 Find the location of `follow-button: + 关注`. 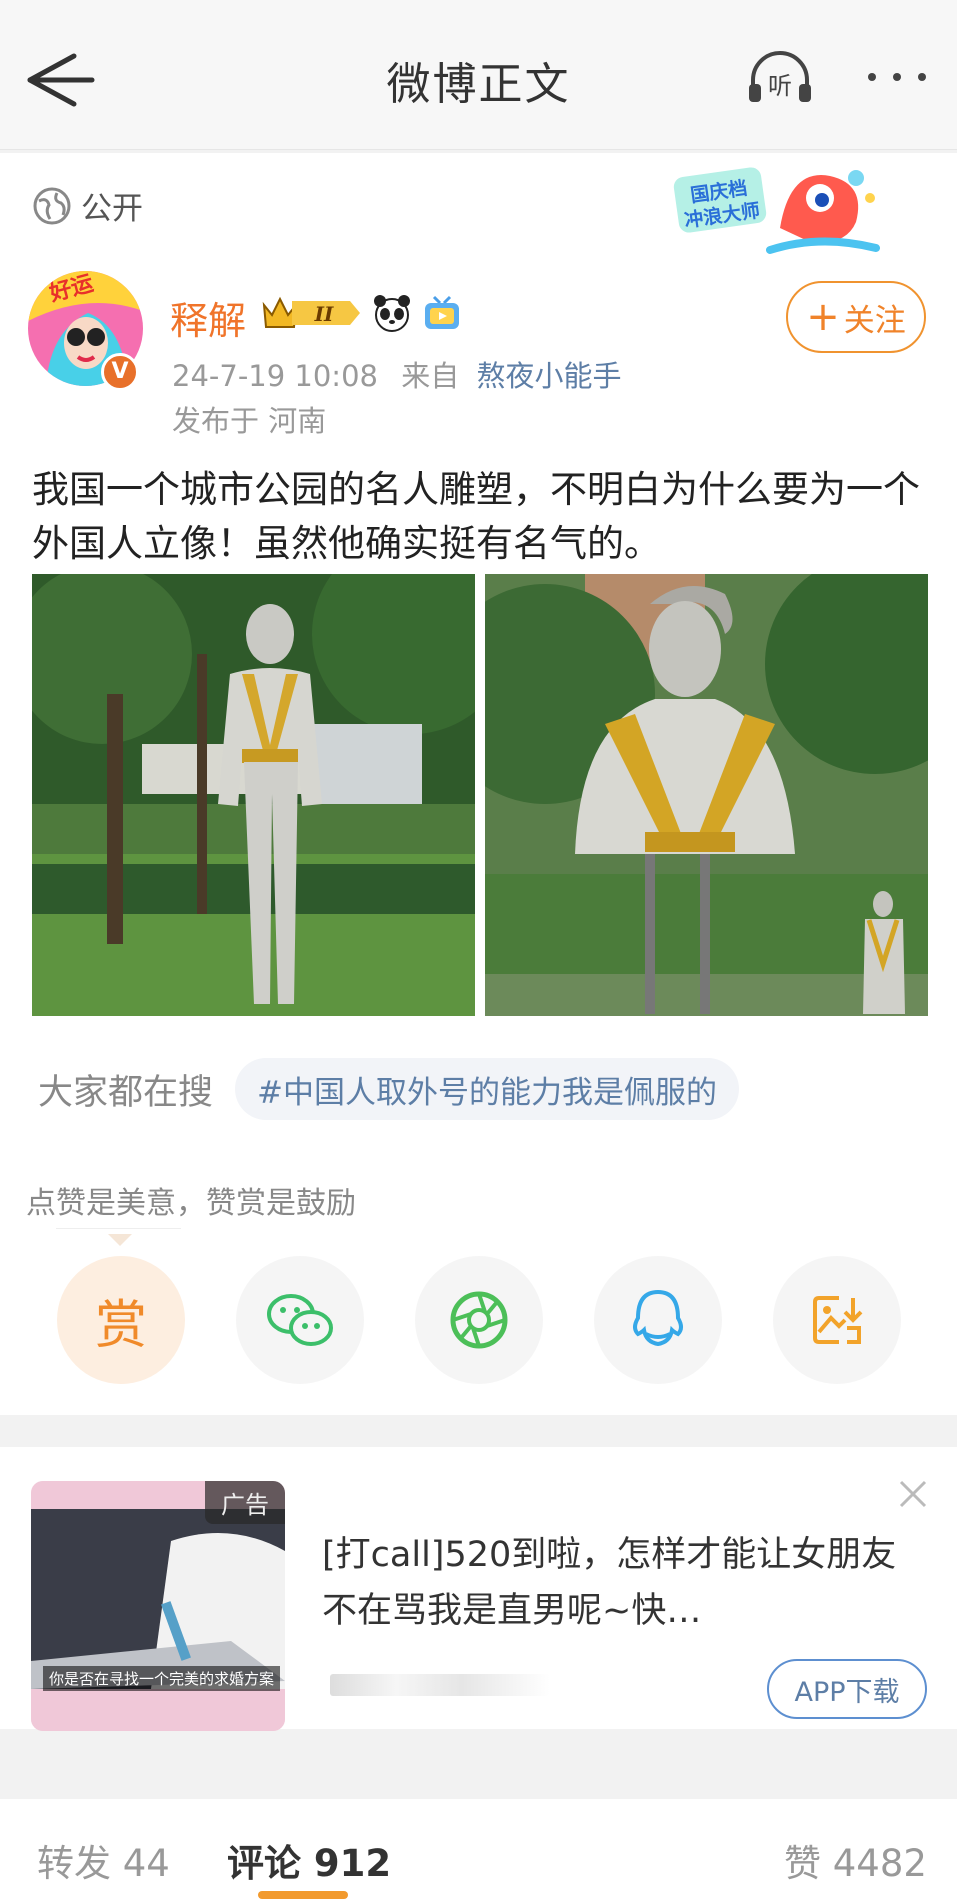

follow-button: + 关注 is located at coordinates (856, 317).